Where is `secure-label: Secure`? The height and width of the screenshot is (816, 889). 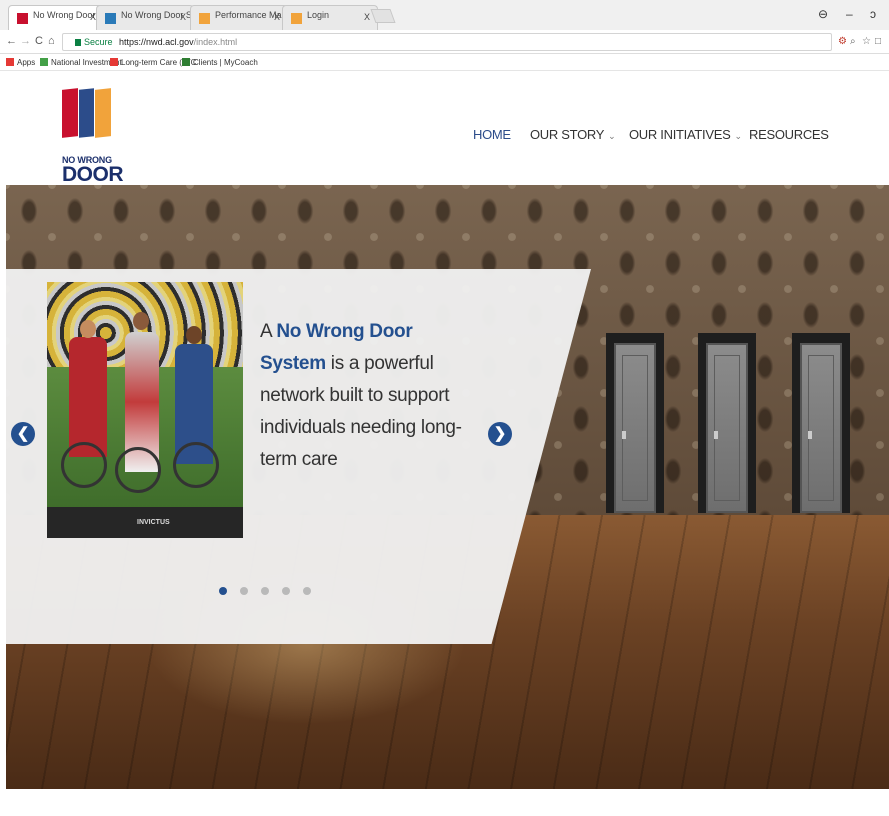
secure-label: Secure is located at coordinates (98, 42).